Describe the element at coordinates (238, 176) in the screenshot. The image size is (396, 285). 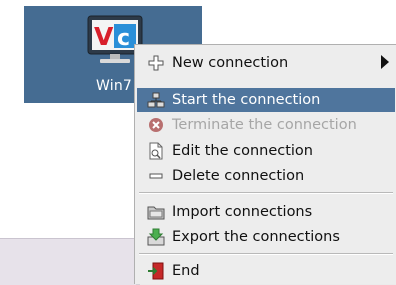
I see `menu-item-label: Delete connection` at that location.